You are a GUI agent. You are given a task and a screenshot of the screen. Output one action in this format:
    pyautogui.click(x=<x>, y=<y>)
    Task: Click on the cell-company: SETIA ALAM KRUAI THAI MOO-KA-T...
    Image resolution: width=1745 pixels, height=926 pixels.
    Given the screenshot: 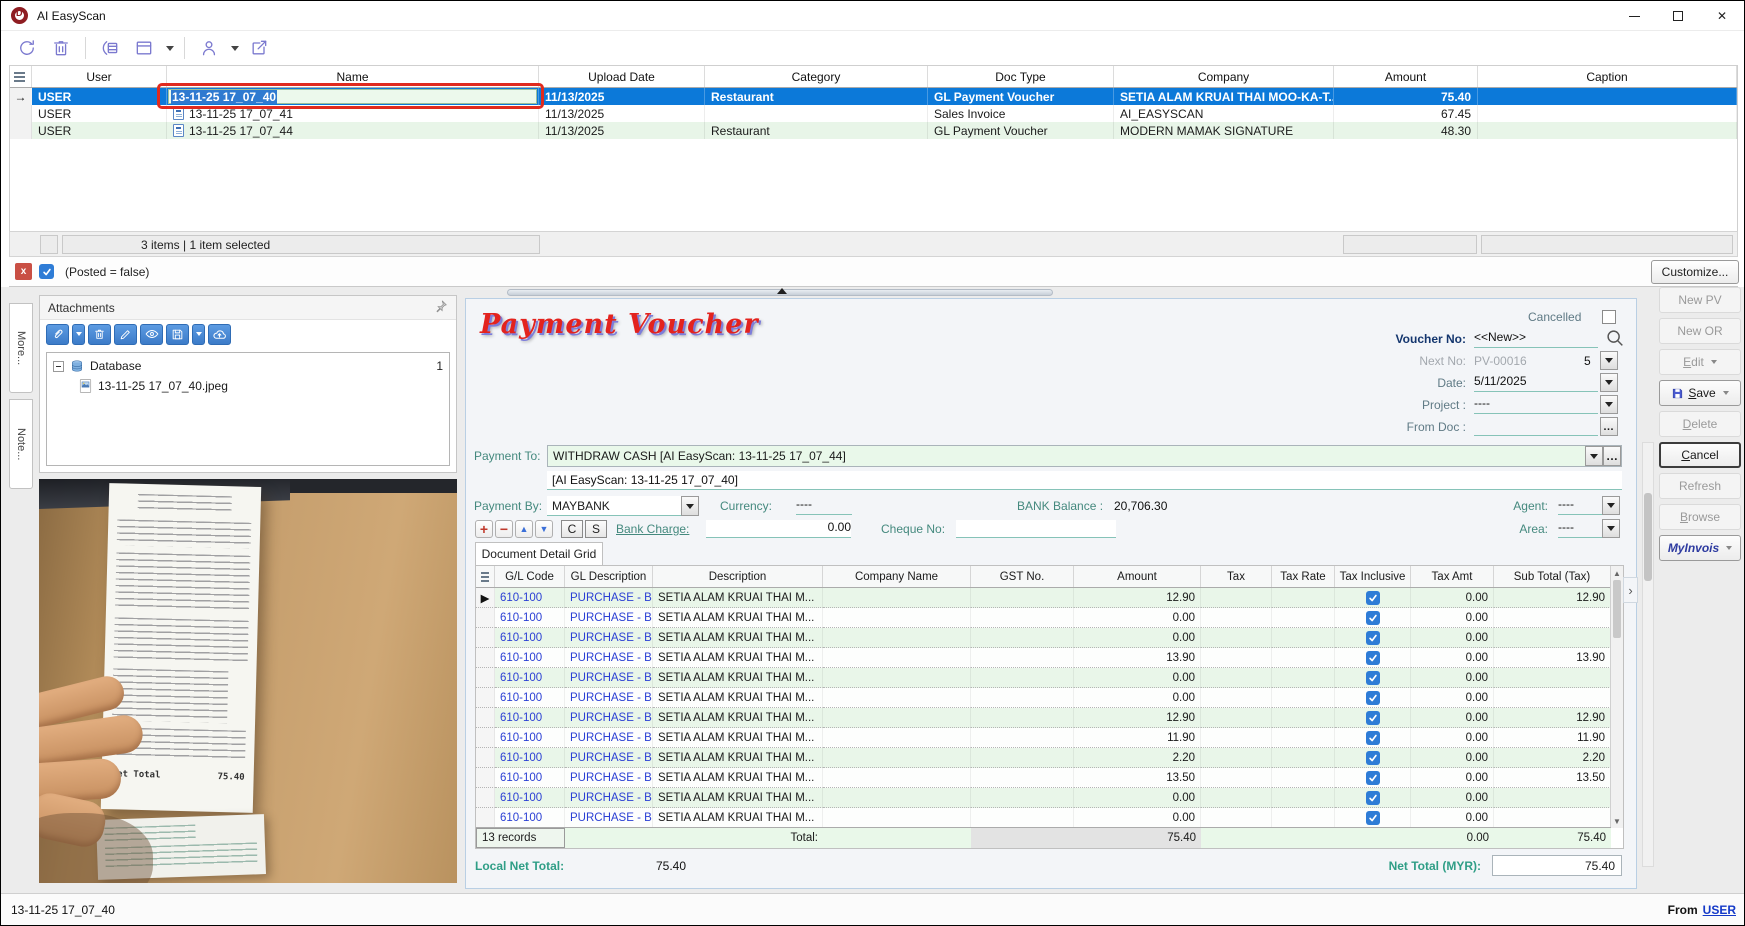 What is the action you would take?
    pyautogui.click(x=1224, y=96)
    